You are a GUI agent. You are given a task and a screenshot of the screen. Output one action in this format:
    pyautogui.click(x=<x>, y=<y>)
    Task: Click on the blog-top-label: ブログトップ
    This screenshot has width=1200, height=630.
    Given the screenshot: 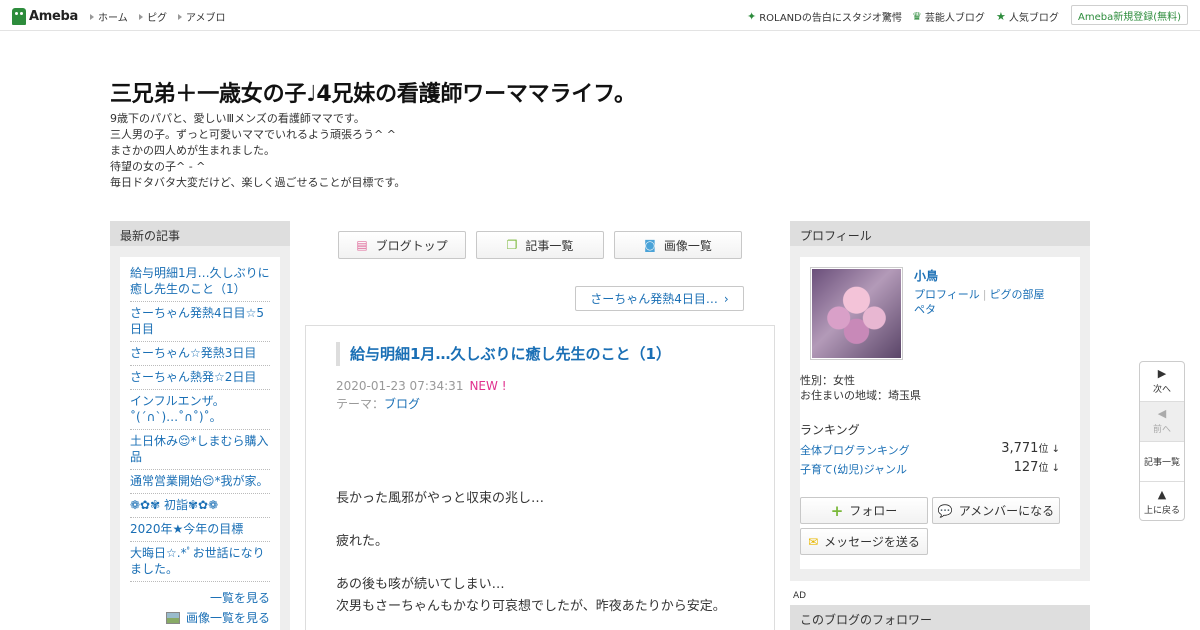 What is the action you would take?
    pyautogui.click(x=411, y=245)
    